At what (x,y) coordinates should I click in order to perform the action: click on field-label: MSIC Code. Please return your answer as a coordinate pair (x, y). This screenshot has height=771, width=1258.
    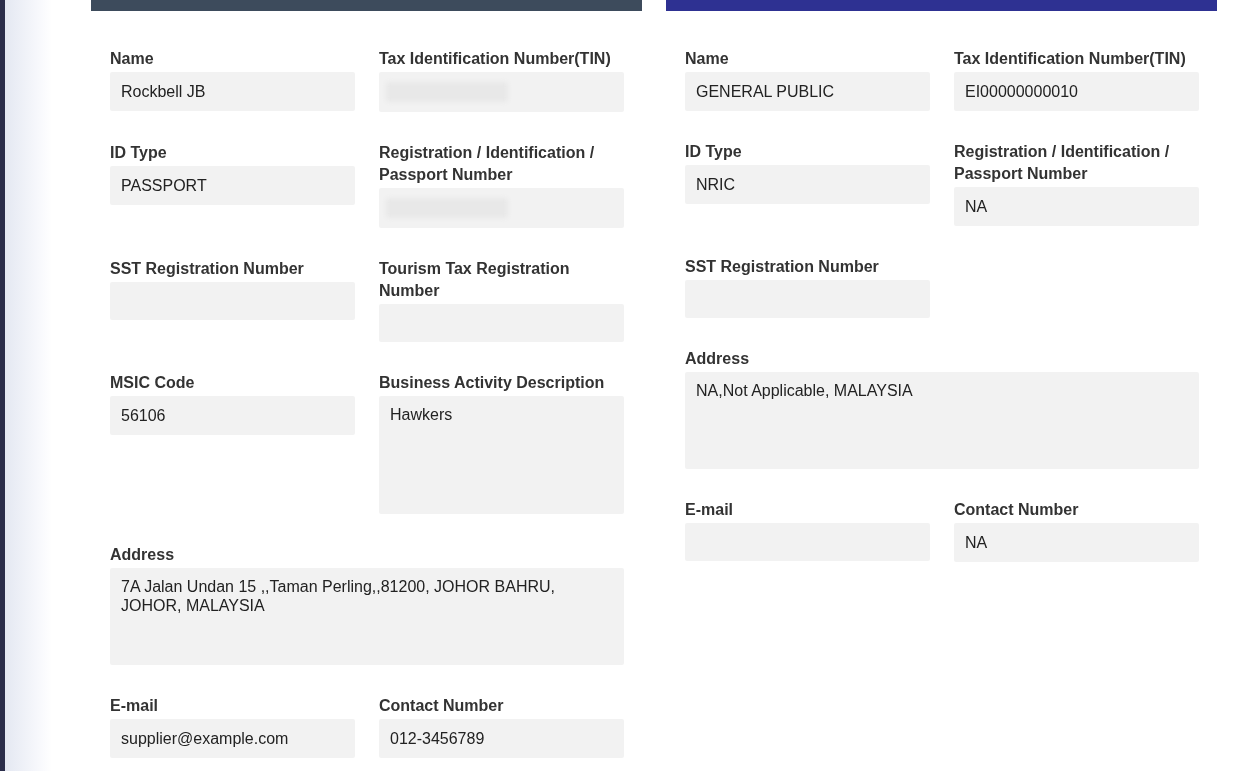
    Looking at the image, I should click on (153, 383).